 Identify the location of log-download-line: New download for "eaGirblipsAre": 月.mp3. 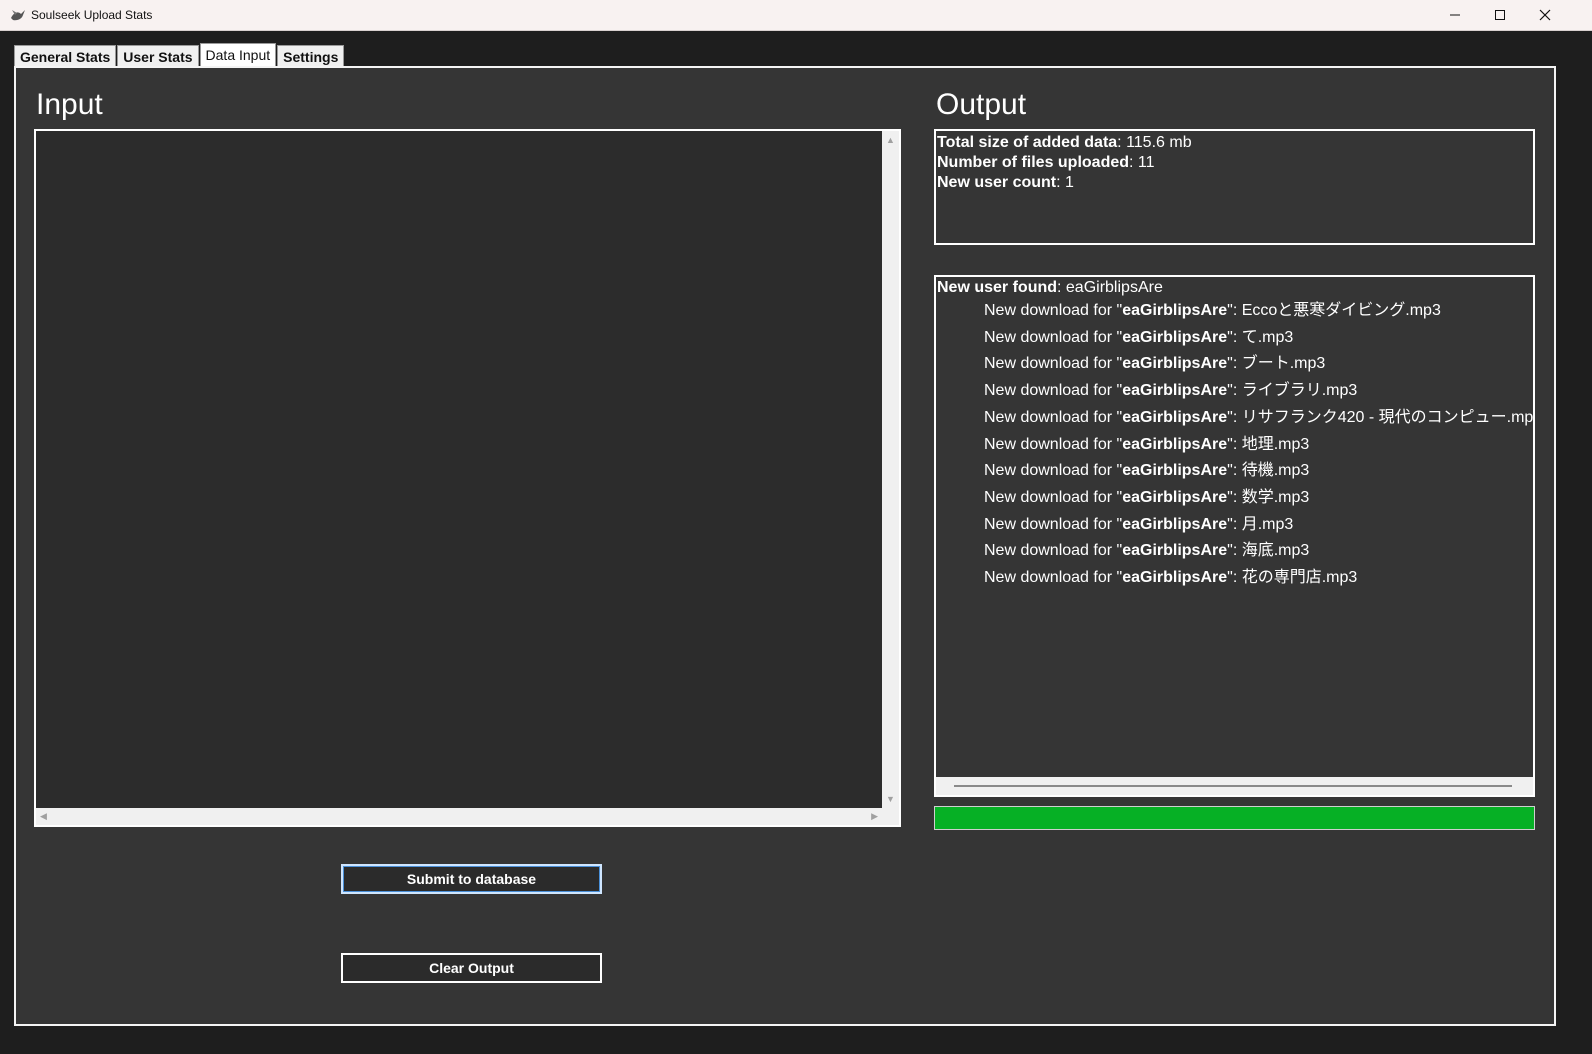
(1235, 525).